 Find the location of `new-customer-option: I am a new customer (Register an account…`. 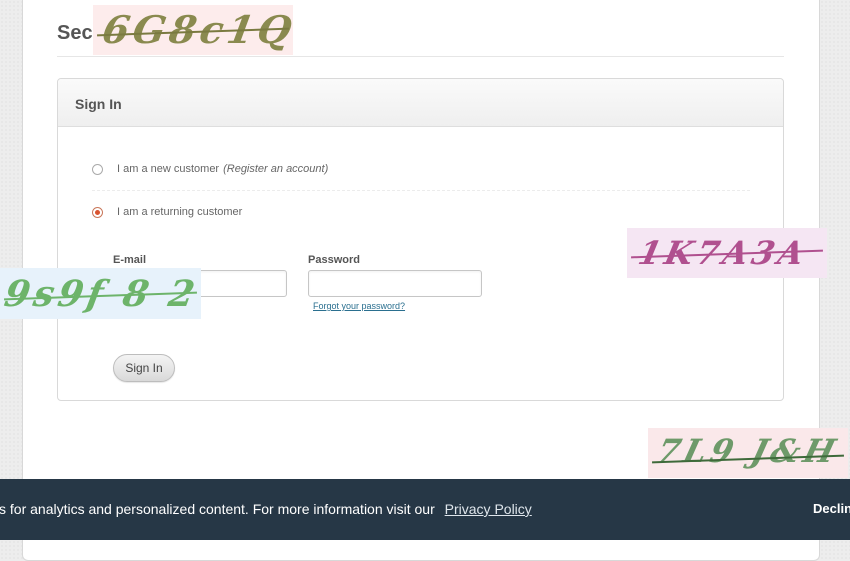

new-customer-option: I am a new customer (Register an account… is located at coordinates (210, 169).